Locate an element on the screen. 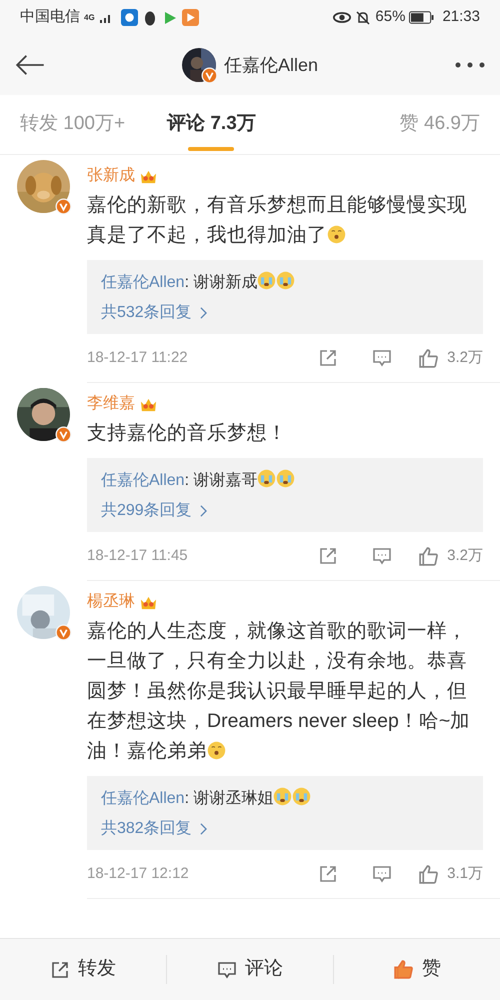  more-icon is located at coordinates (470, 65).